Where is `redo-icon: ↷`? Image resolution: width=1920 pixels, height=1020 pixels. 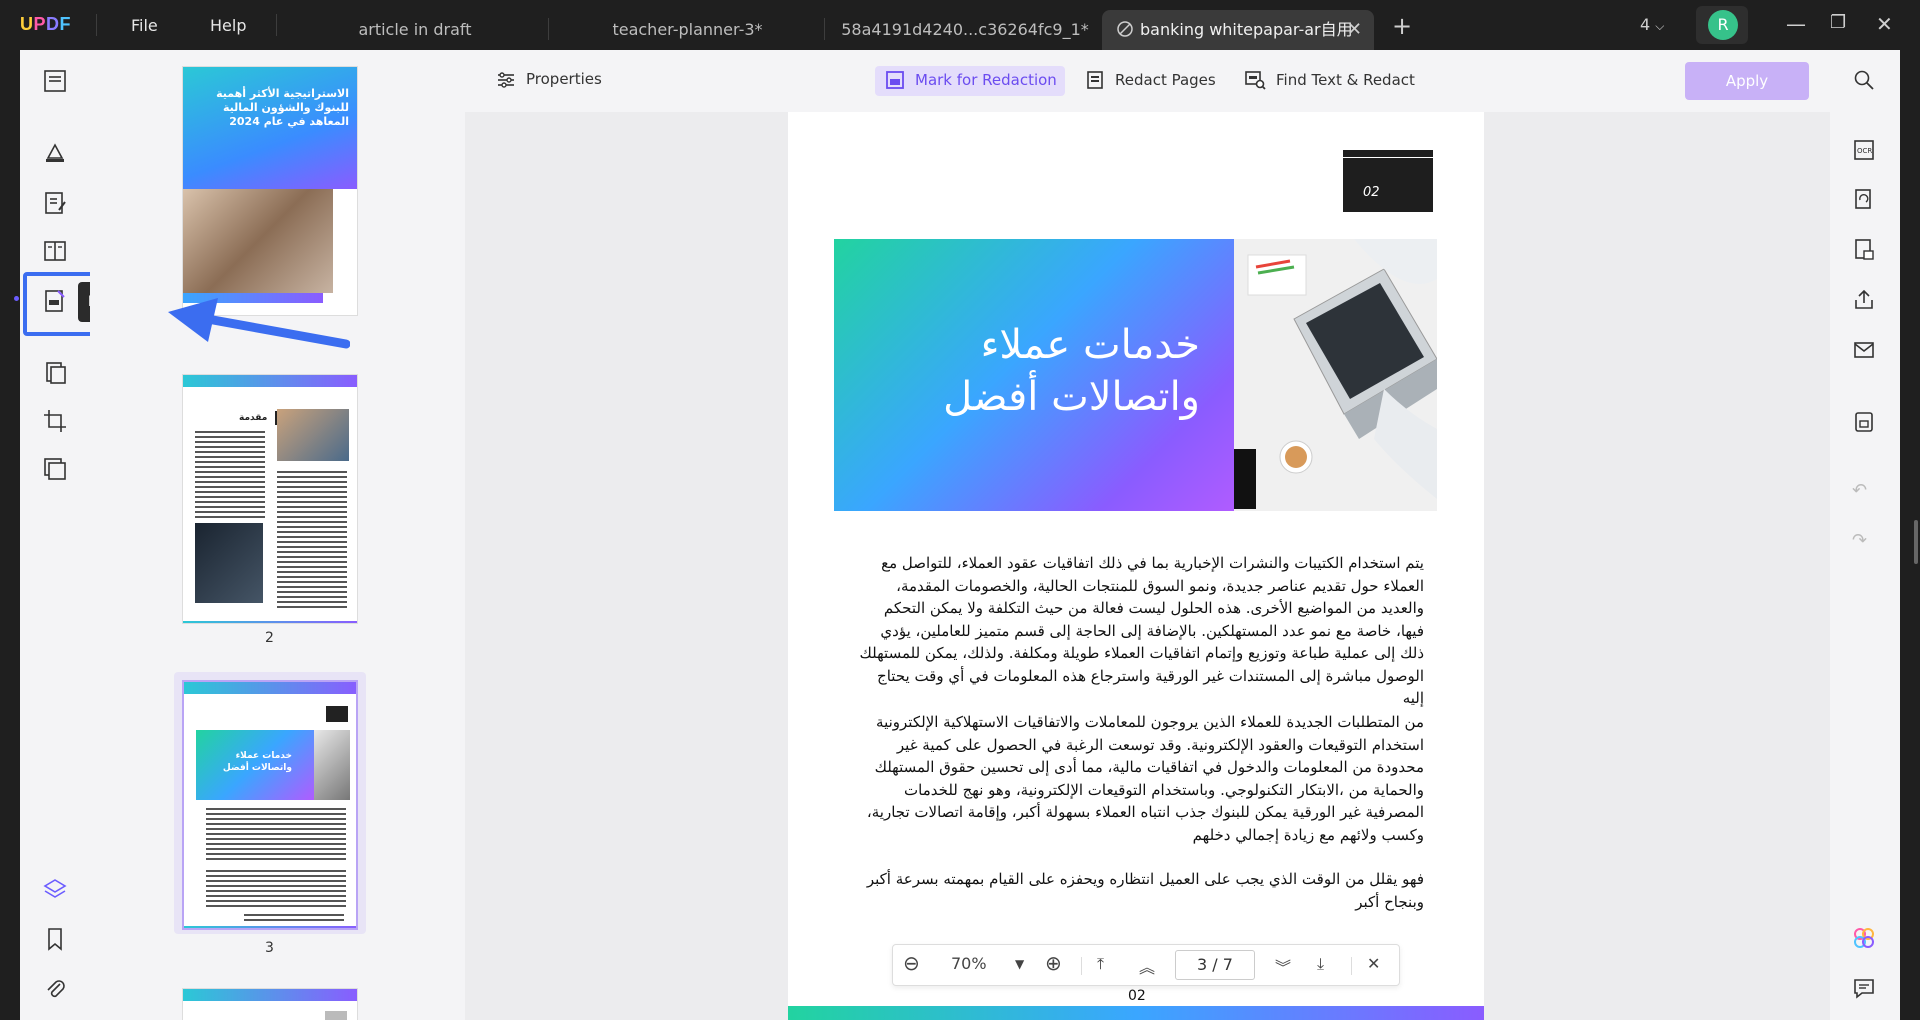
redo-icon: ↷ is located at coordinates (1864, 542).